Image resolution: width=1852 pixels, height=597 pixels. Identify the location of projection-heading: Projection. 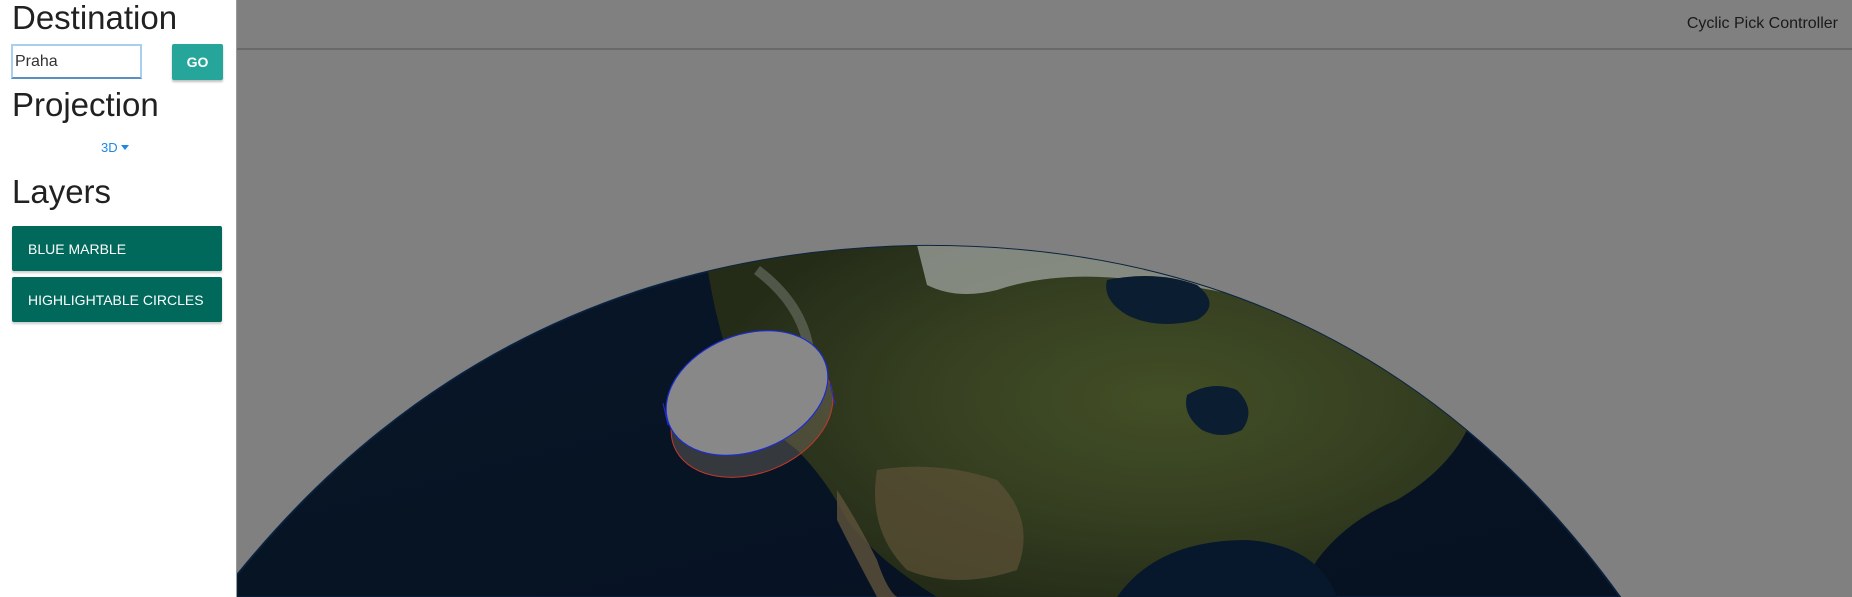
(85, 104).